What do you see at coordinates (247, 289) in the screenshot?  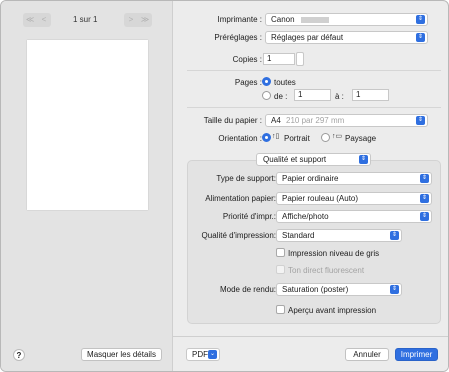 I see `render-mode-label: Mode de rendu:` at bounding box center [247, 289].